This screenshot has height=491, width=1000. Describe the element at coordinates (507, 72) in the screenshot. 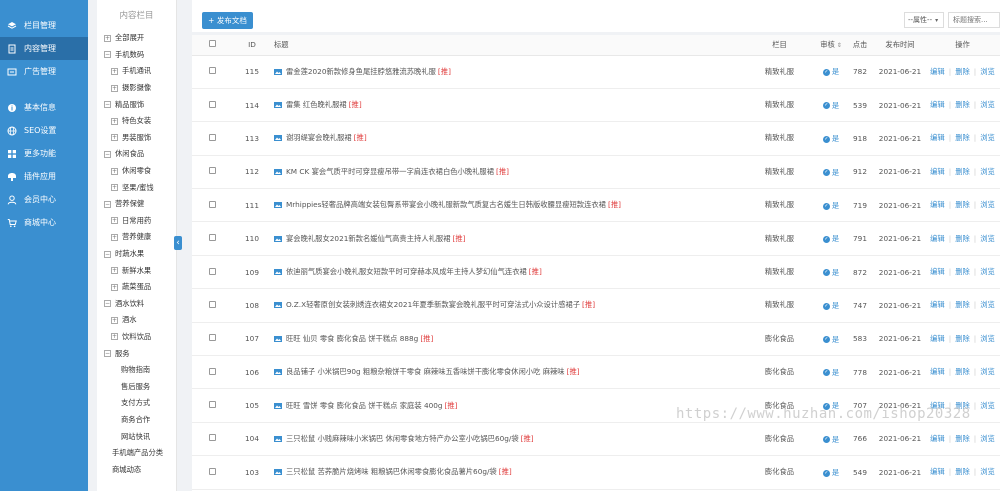

I see `row-title: 雷金莲2020新款修身鱼尾挂脖悠雅流苏晚礼服 [推]` at that location.